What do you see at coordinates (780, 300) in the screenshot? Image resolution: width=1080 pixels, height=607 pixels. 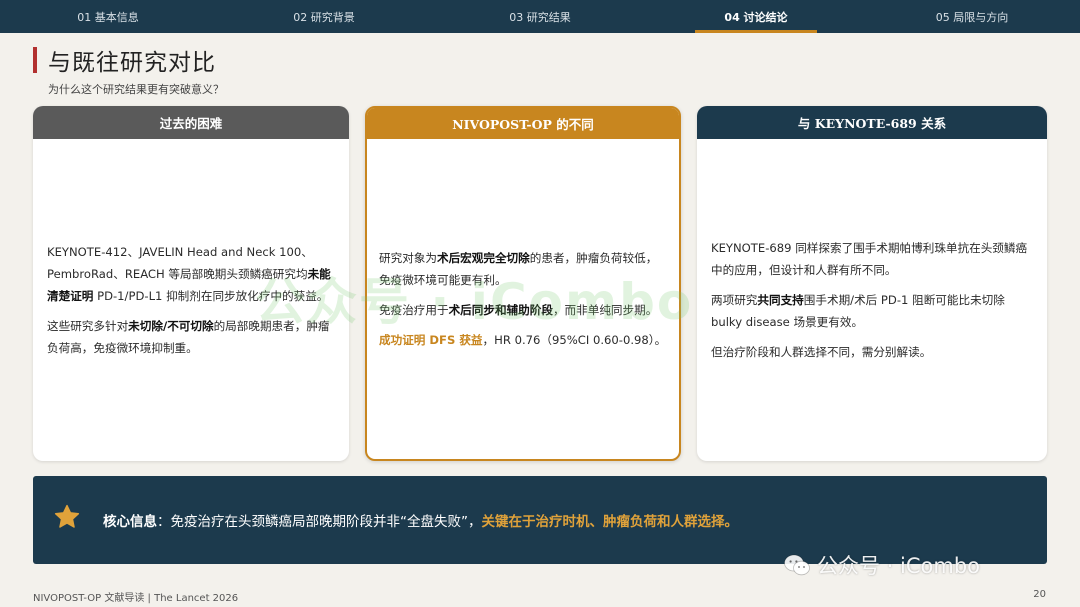 I see `bold-text: 共同支持` at bounding box center [780, 300].